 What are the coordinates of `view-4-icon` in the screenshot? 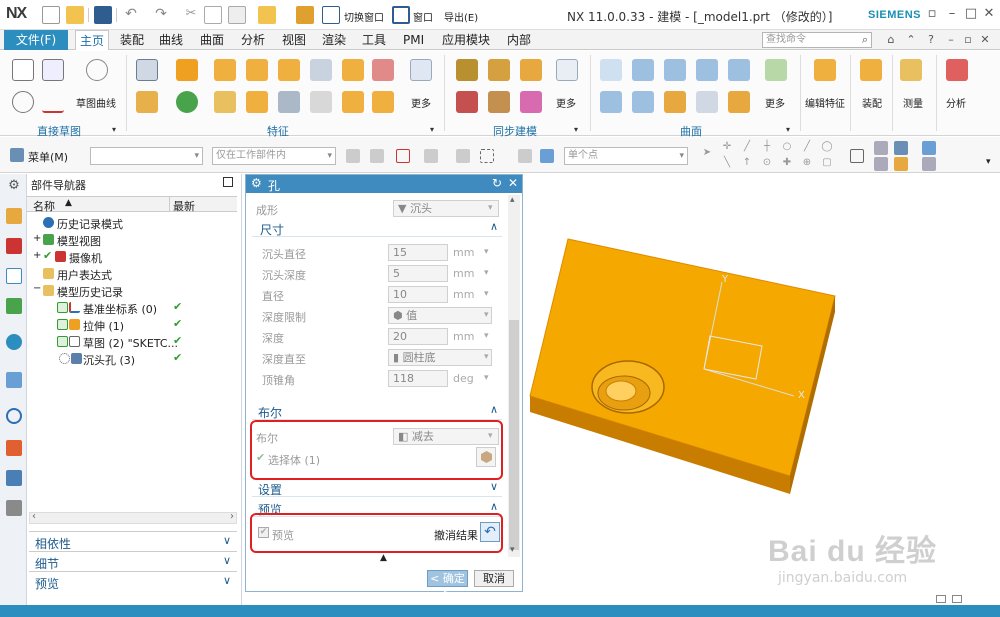 It's located at (881, 164).